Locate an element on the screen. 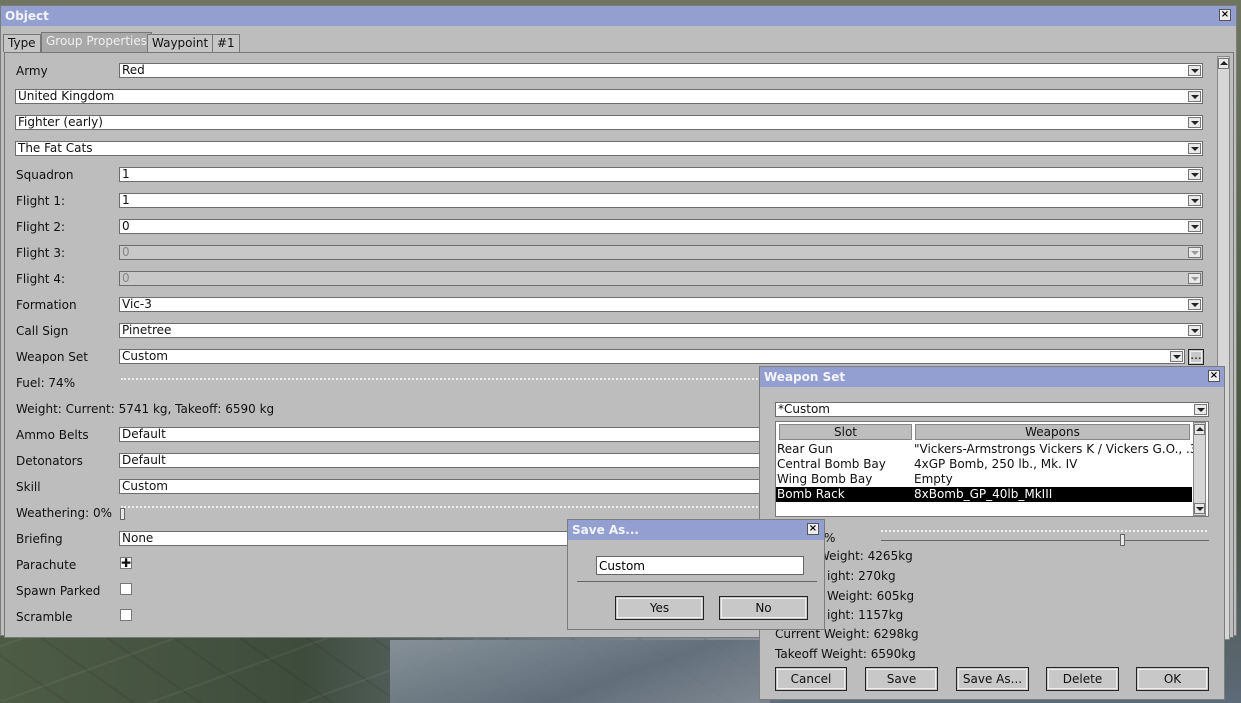 This screenshot has height=703, width=1241. flight3-value: 0 is located at coordinates (126, 252).